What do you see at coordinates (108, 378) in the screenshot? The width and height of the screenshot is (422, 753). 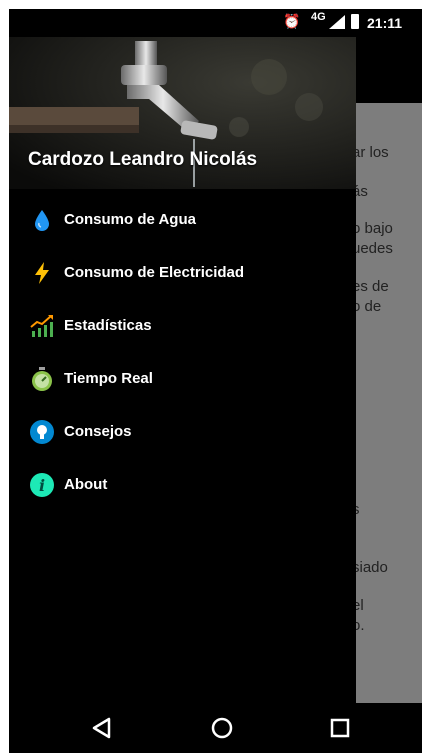 I see `menu-item-label: Tiempo Real` at bounding box center [108, 378].